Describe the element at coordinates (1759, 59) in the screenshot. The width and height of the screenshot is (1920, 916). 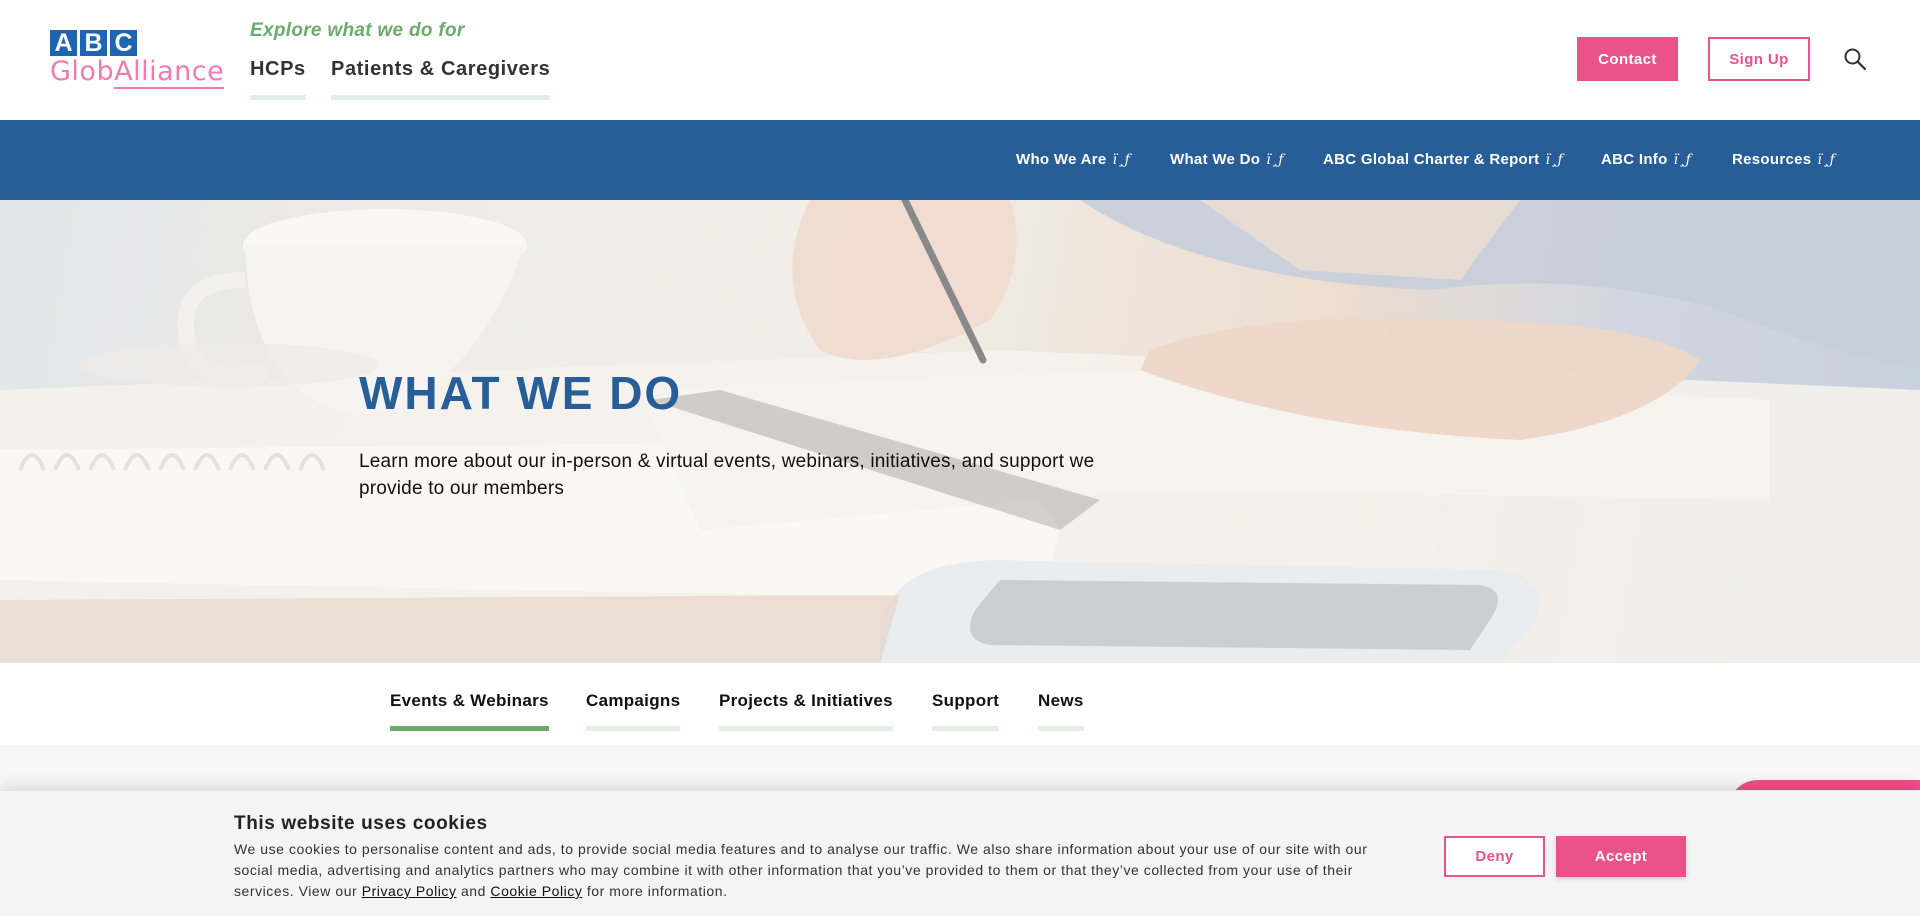
I see `signup-button: Sign Up` at that location.